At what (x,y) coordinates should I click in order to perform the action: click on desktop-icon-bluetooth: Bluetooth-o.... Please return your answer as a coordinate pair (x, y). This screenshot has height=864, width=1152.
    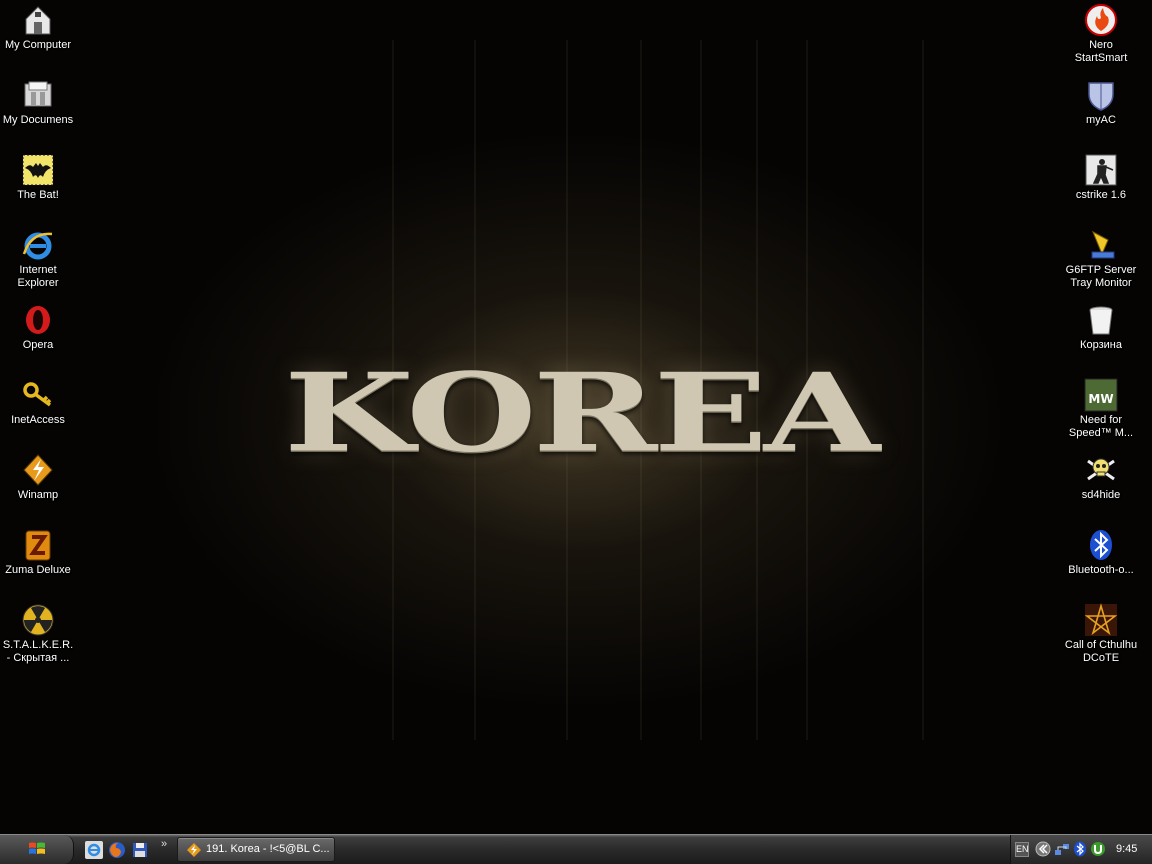
    Looking at the image, I should click on (1101, 552).